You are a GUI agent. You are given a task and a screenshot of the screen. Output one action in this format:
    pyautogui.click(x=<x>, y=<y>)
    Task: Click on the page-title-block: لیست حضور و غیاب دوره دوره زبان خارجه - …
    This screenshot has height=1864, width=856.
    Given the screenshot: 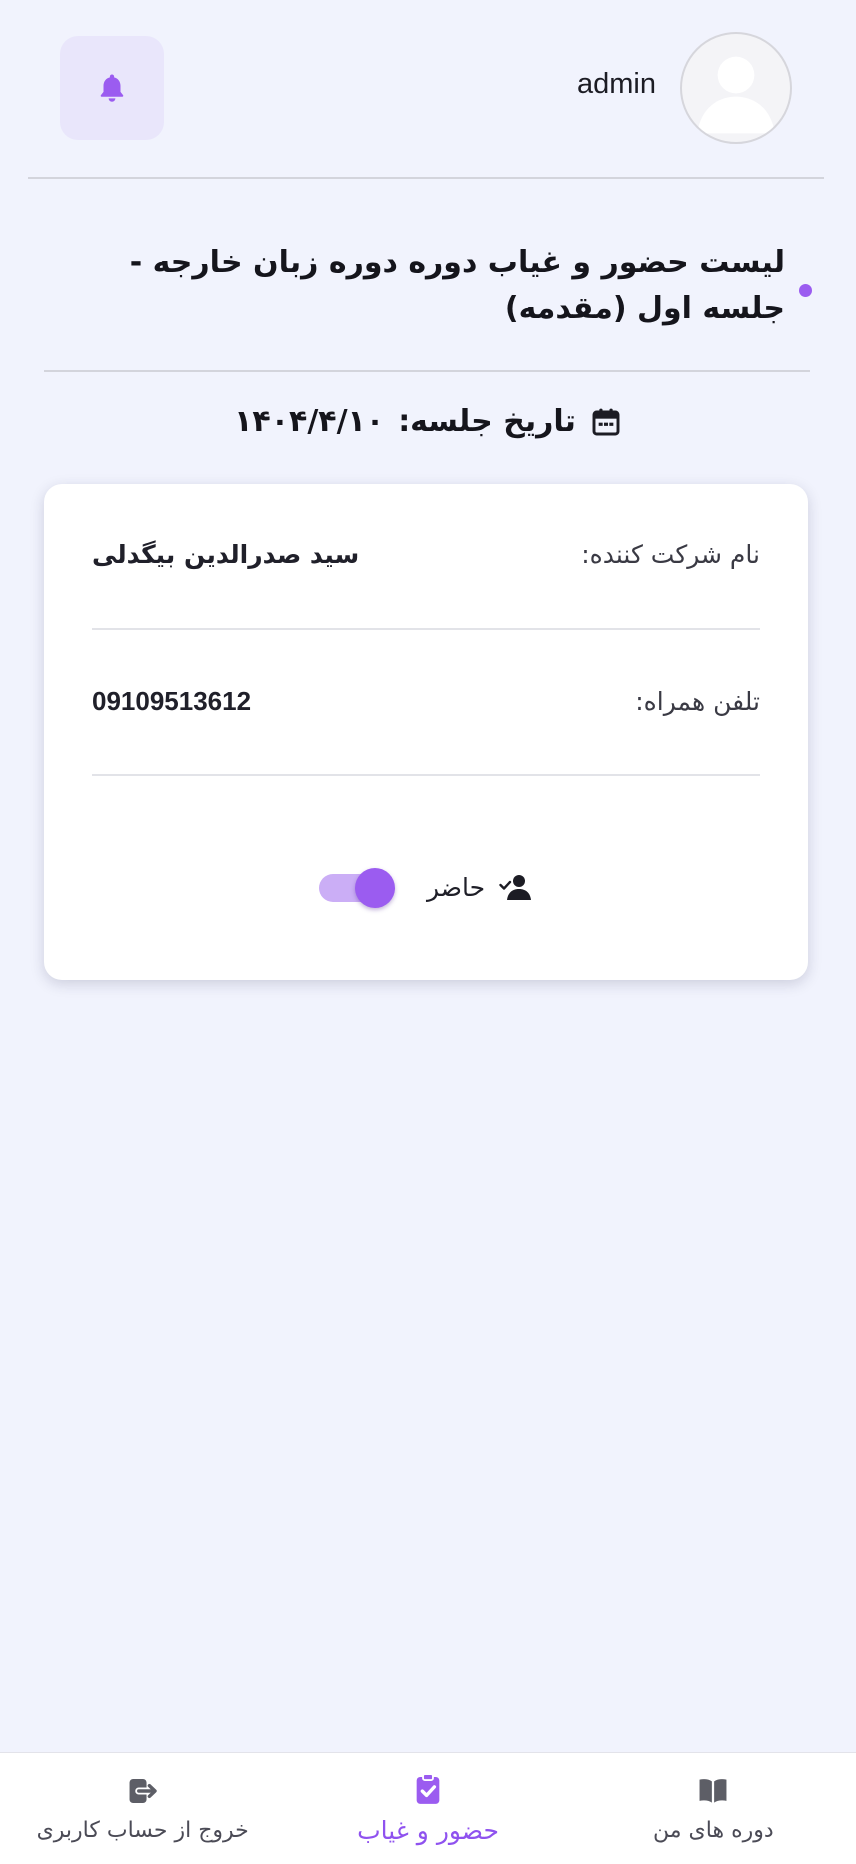 What is the action you would take?
    pyautogui.click(x=436, y=286)
    